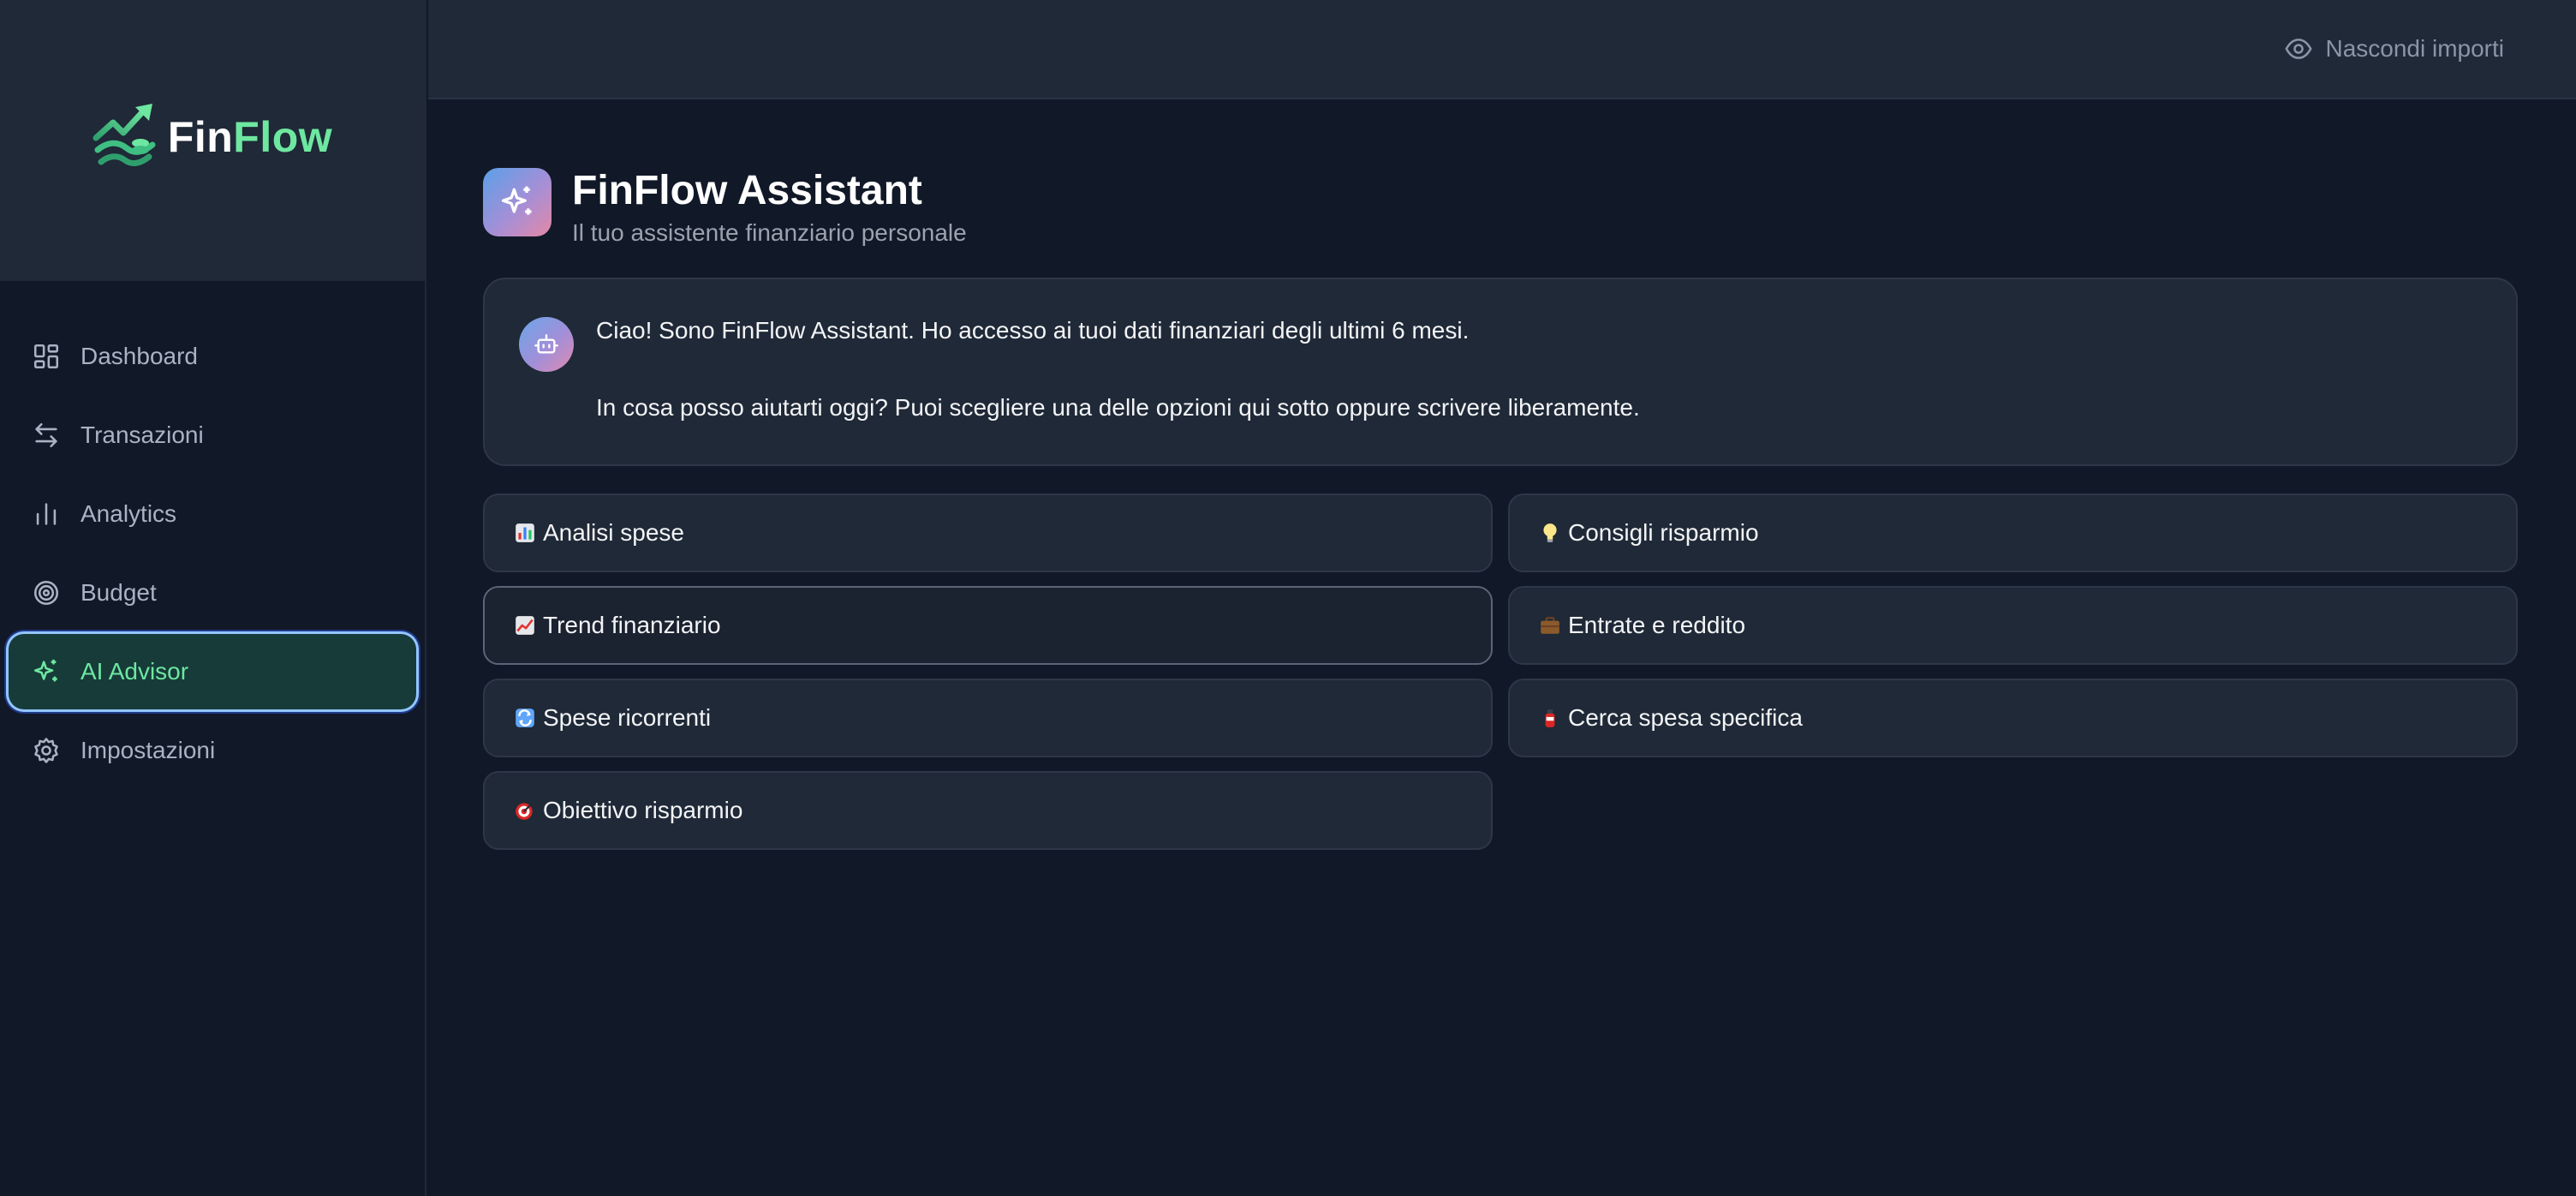 Image resolution: width=2576 pixels, height=1196 pixels. What do you see at coordinates (2013, 718) in the screenshot?
I see `option-cerca-spesa: Cerca spesa specifica` at bounding box center [2013, 718].